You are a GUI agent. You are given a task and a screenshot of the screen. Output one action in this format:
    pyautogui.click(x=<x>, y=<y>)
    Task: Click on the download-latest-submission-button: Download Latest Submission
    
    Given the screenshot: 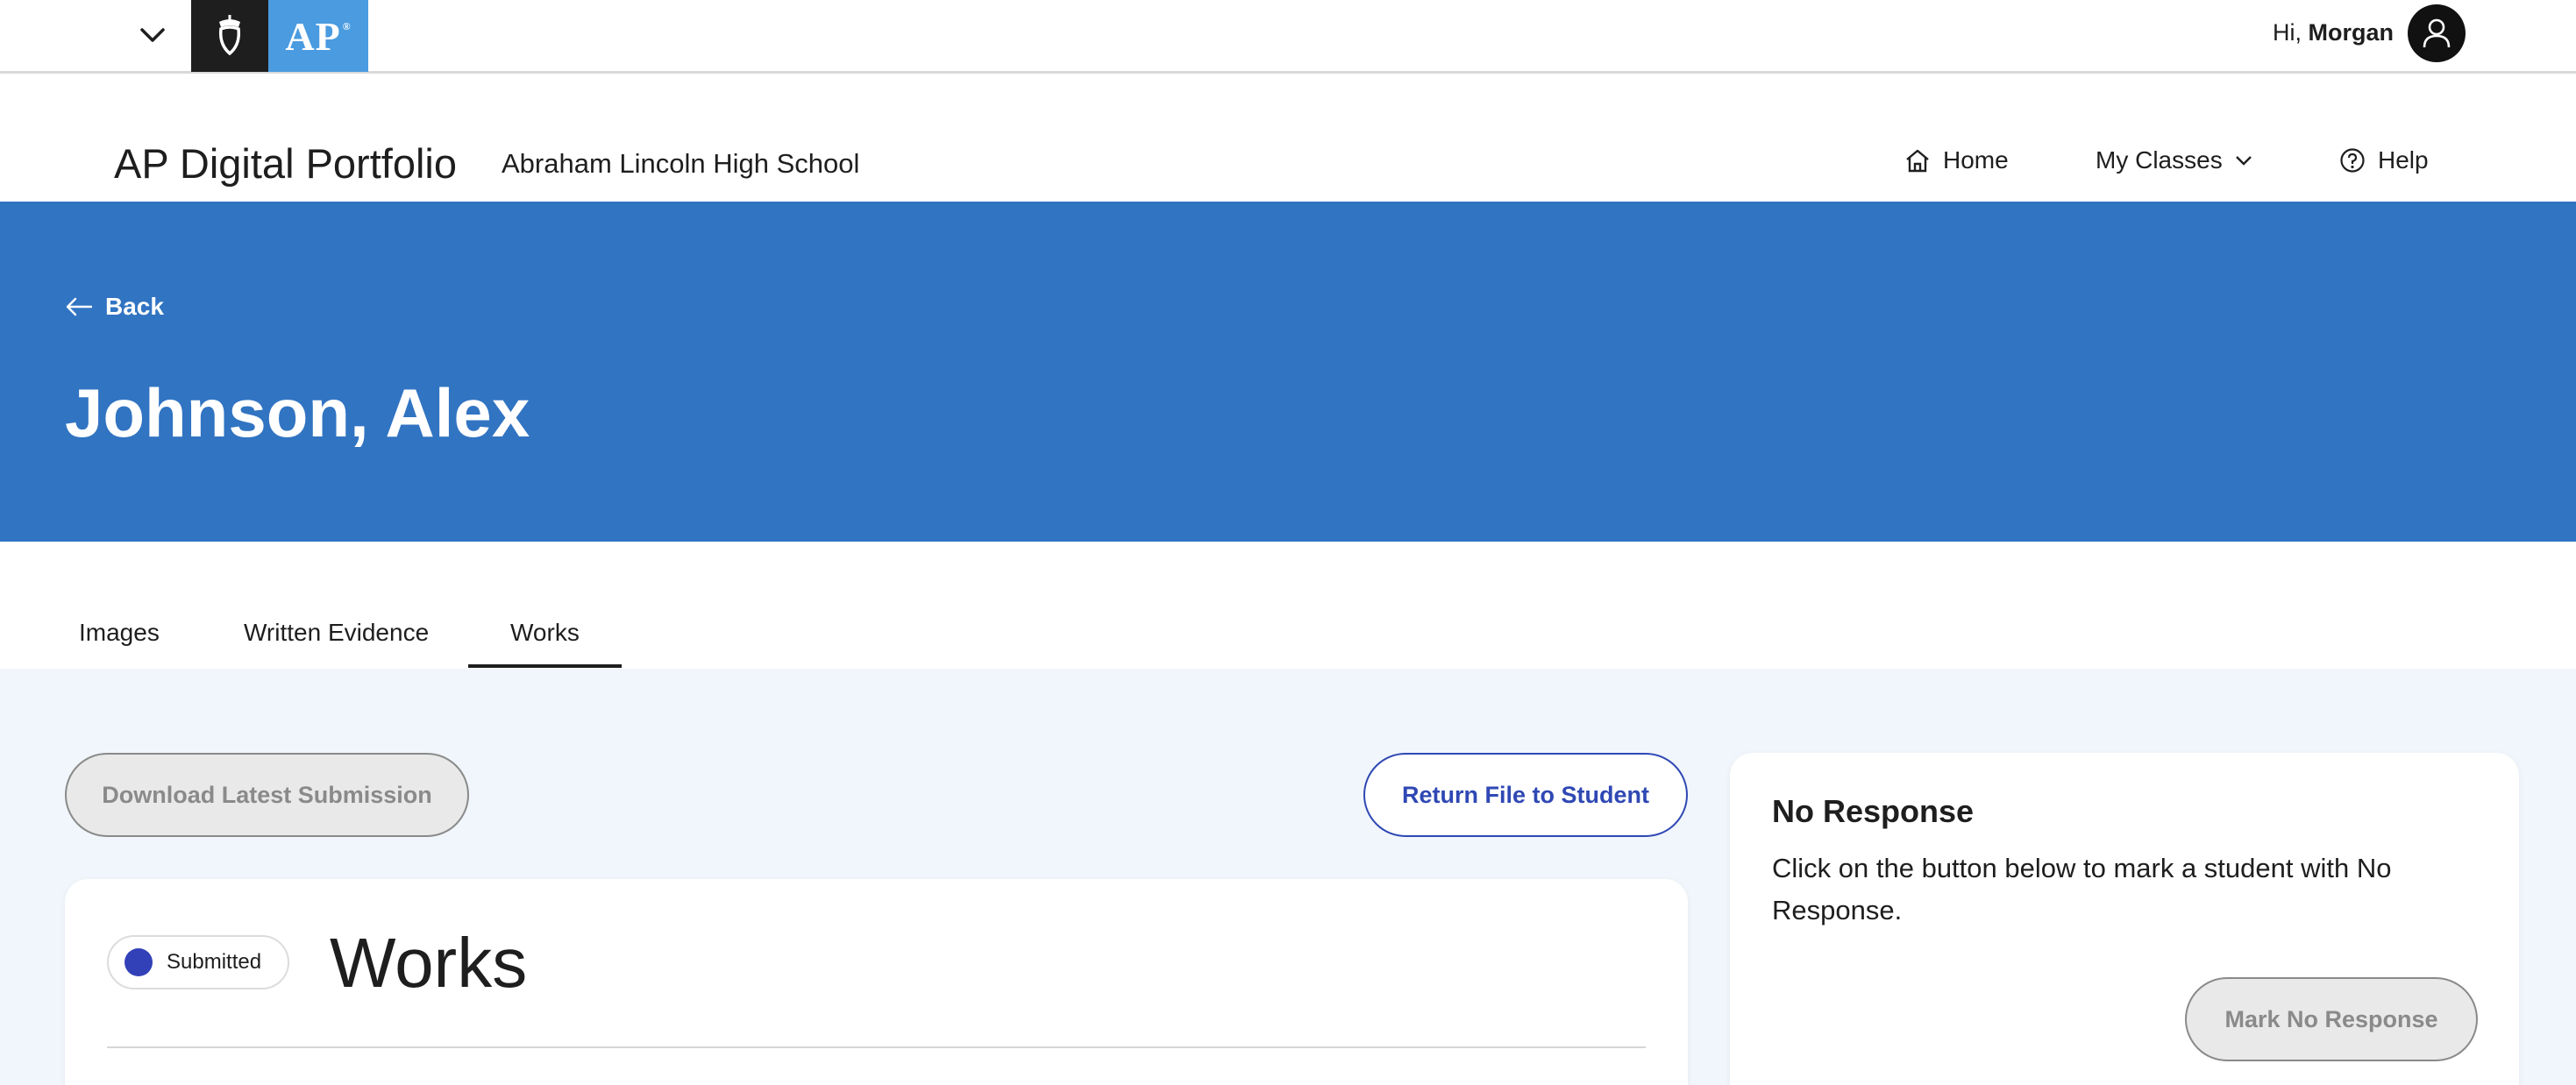 What is the action you would take?
    pyautogui.click(x=267, y=795)
    